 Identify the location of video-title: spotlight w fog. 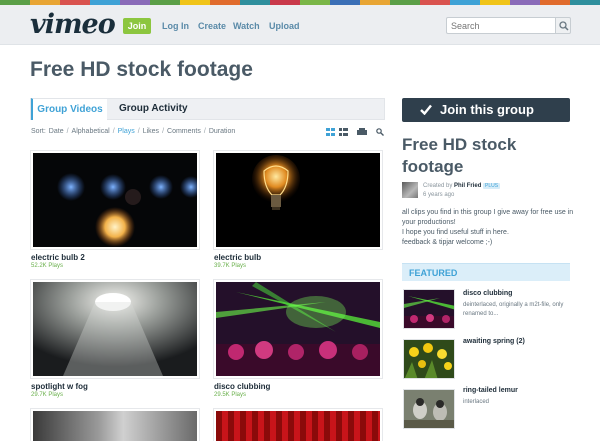
(59, 386).